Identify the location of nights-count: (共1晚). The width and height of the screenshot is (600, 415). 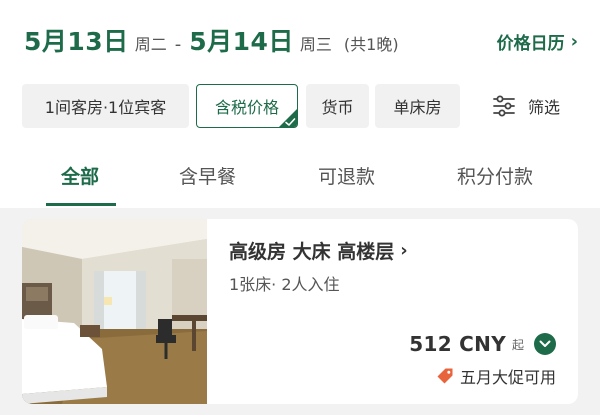
(371, 44).